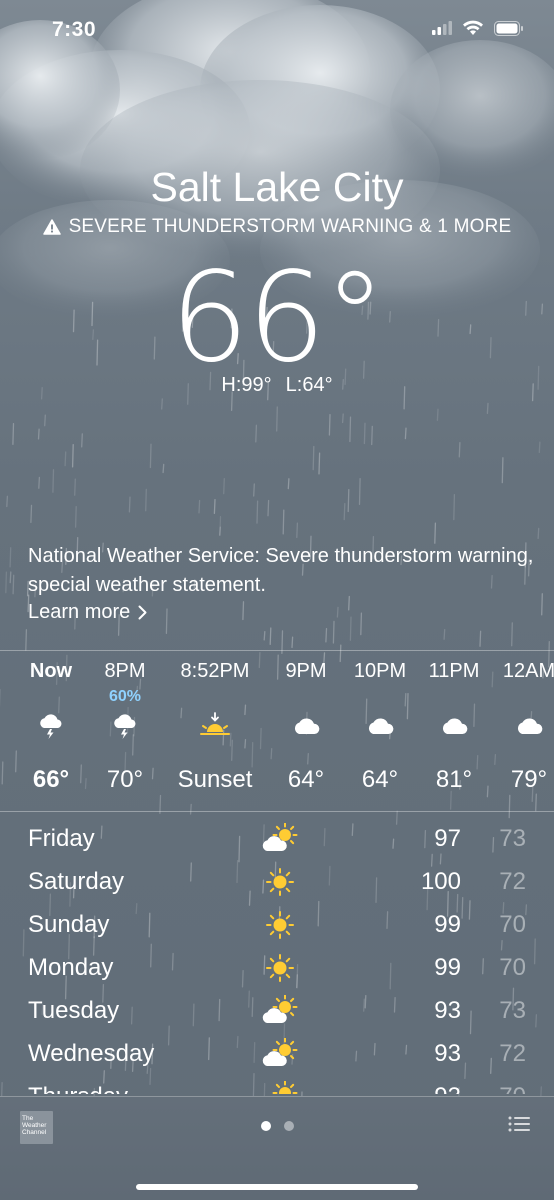  What do you see at coordinates (76, 881) in the screenshot?
I see `day-name: Saturday` at bounding box center [76, 881].